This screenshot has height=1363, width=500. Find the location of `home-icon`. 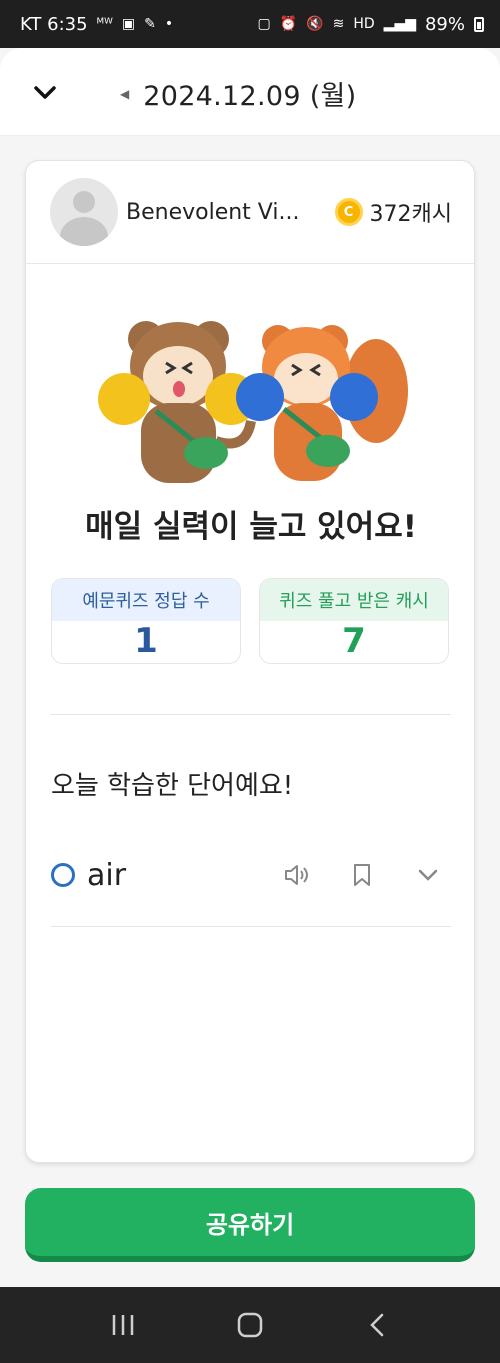

home-icon is located at coordinates (250, 1325).